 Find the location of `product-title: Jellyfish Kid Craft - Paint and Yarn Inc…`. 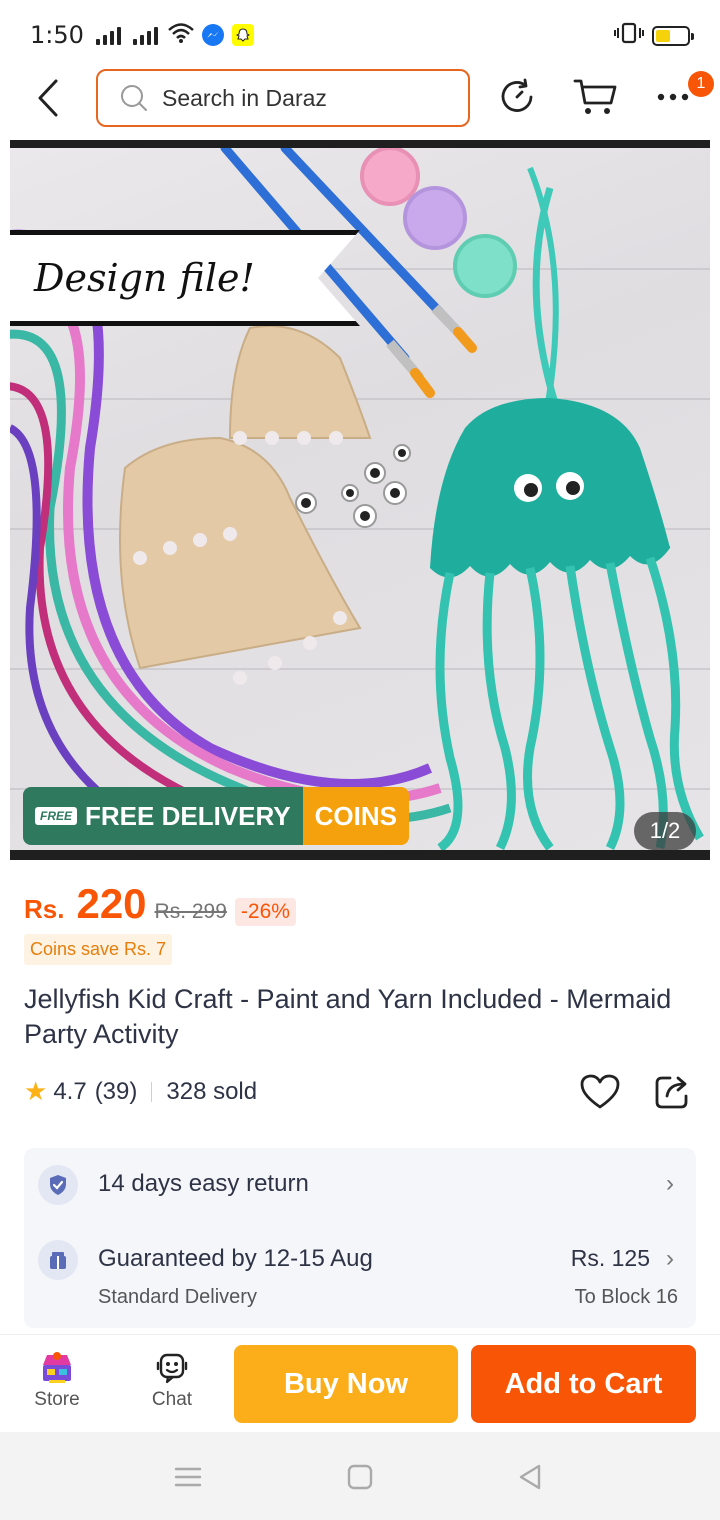

product-title: Jellyfish Kid Craft - Paint and Yarn Inc… is located at coordinates (348, 1016).